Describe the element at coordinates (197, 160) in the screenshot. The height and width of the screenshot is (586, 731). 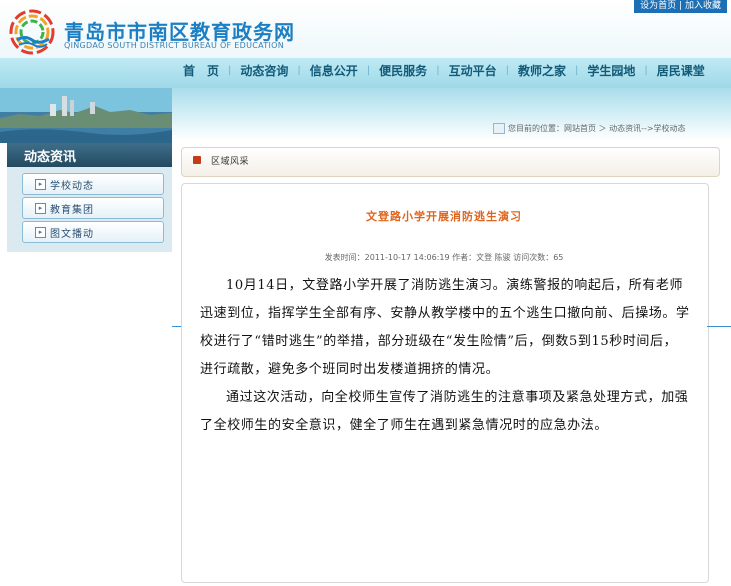
I see `section-marker-icon` at that location.